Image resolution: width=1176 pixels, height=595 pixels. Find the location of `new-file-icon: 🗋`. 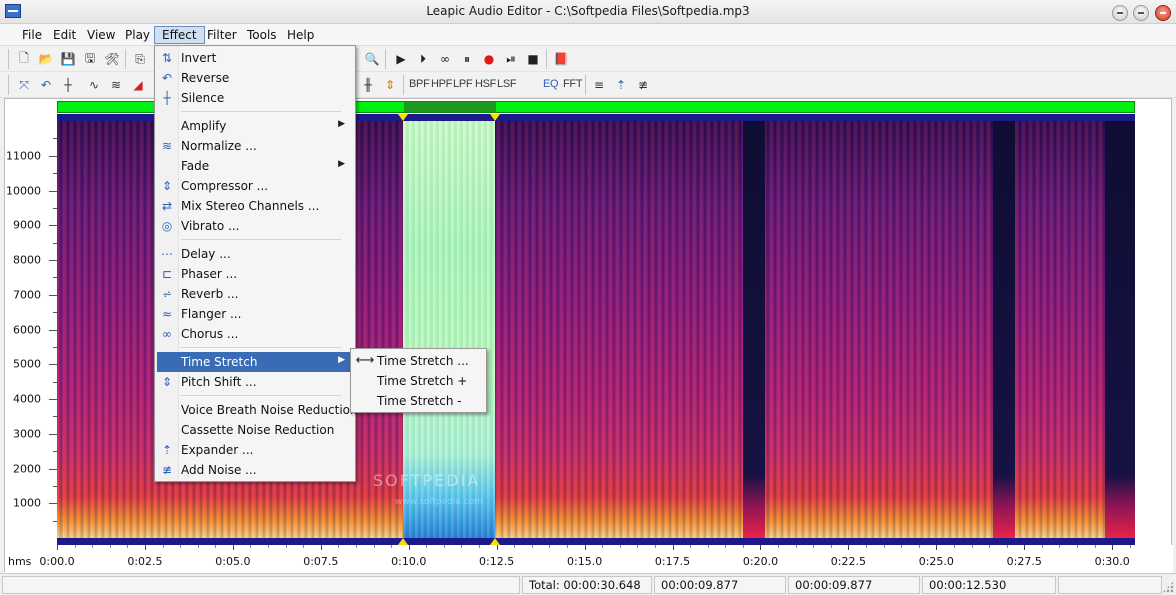

new-file-icon: 🗋 is located at coordinates (24, 59).